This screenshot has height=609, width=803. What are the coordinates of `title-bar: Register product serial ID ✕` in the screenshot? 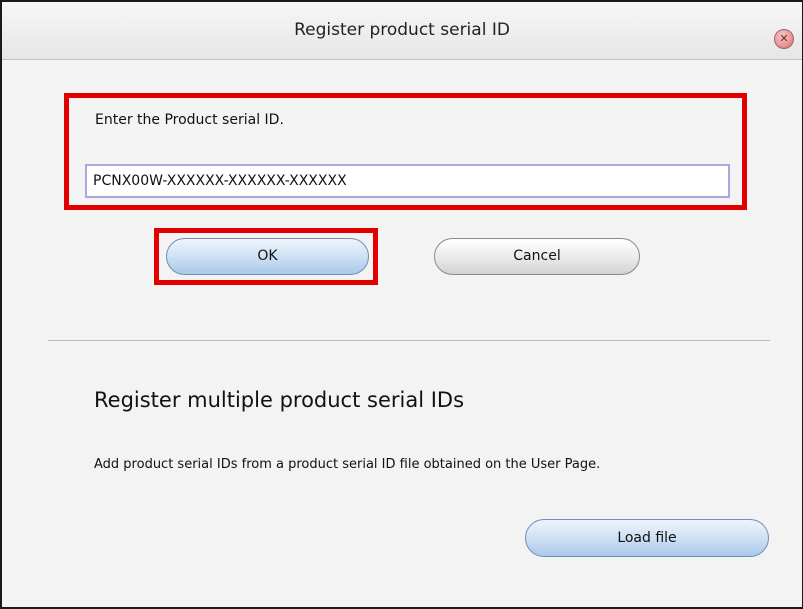 It's located at (402, 31).